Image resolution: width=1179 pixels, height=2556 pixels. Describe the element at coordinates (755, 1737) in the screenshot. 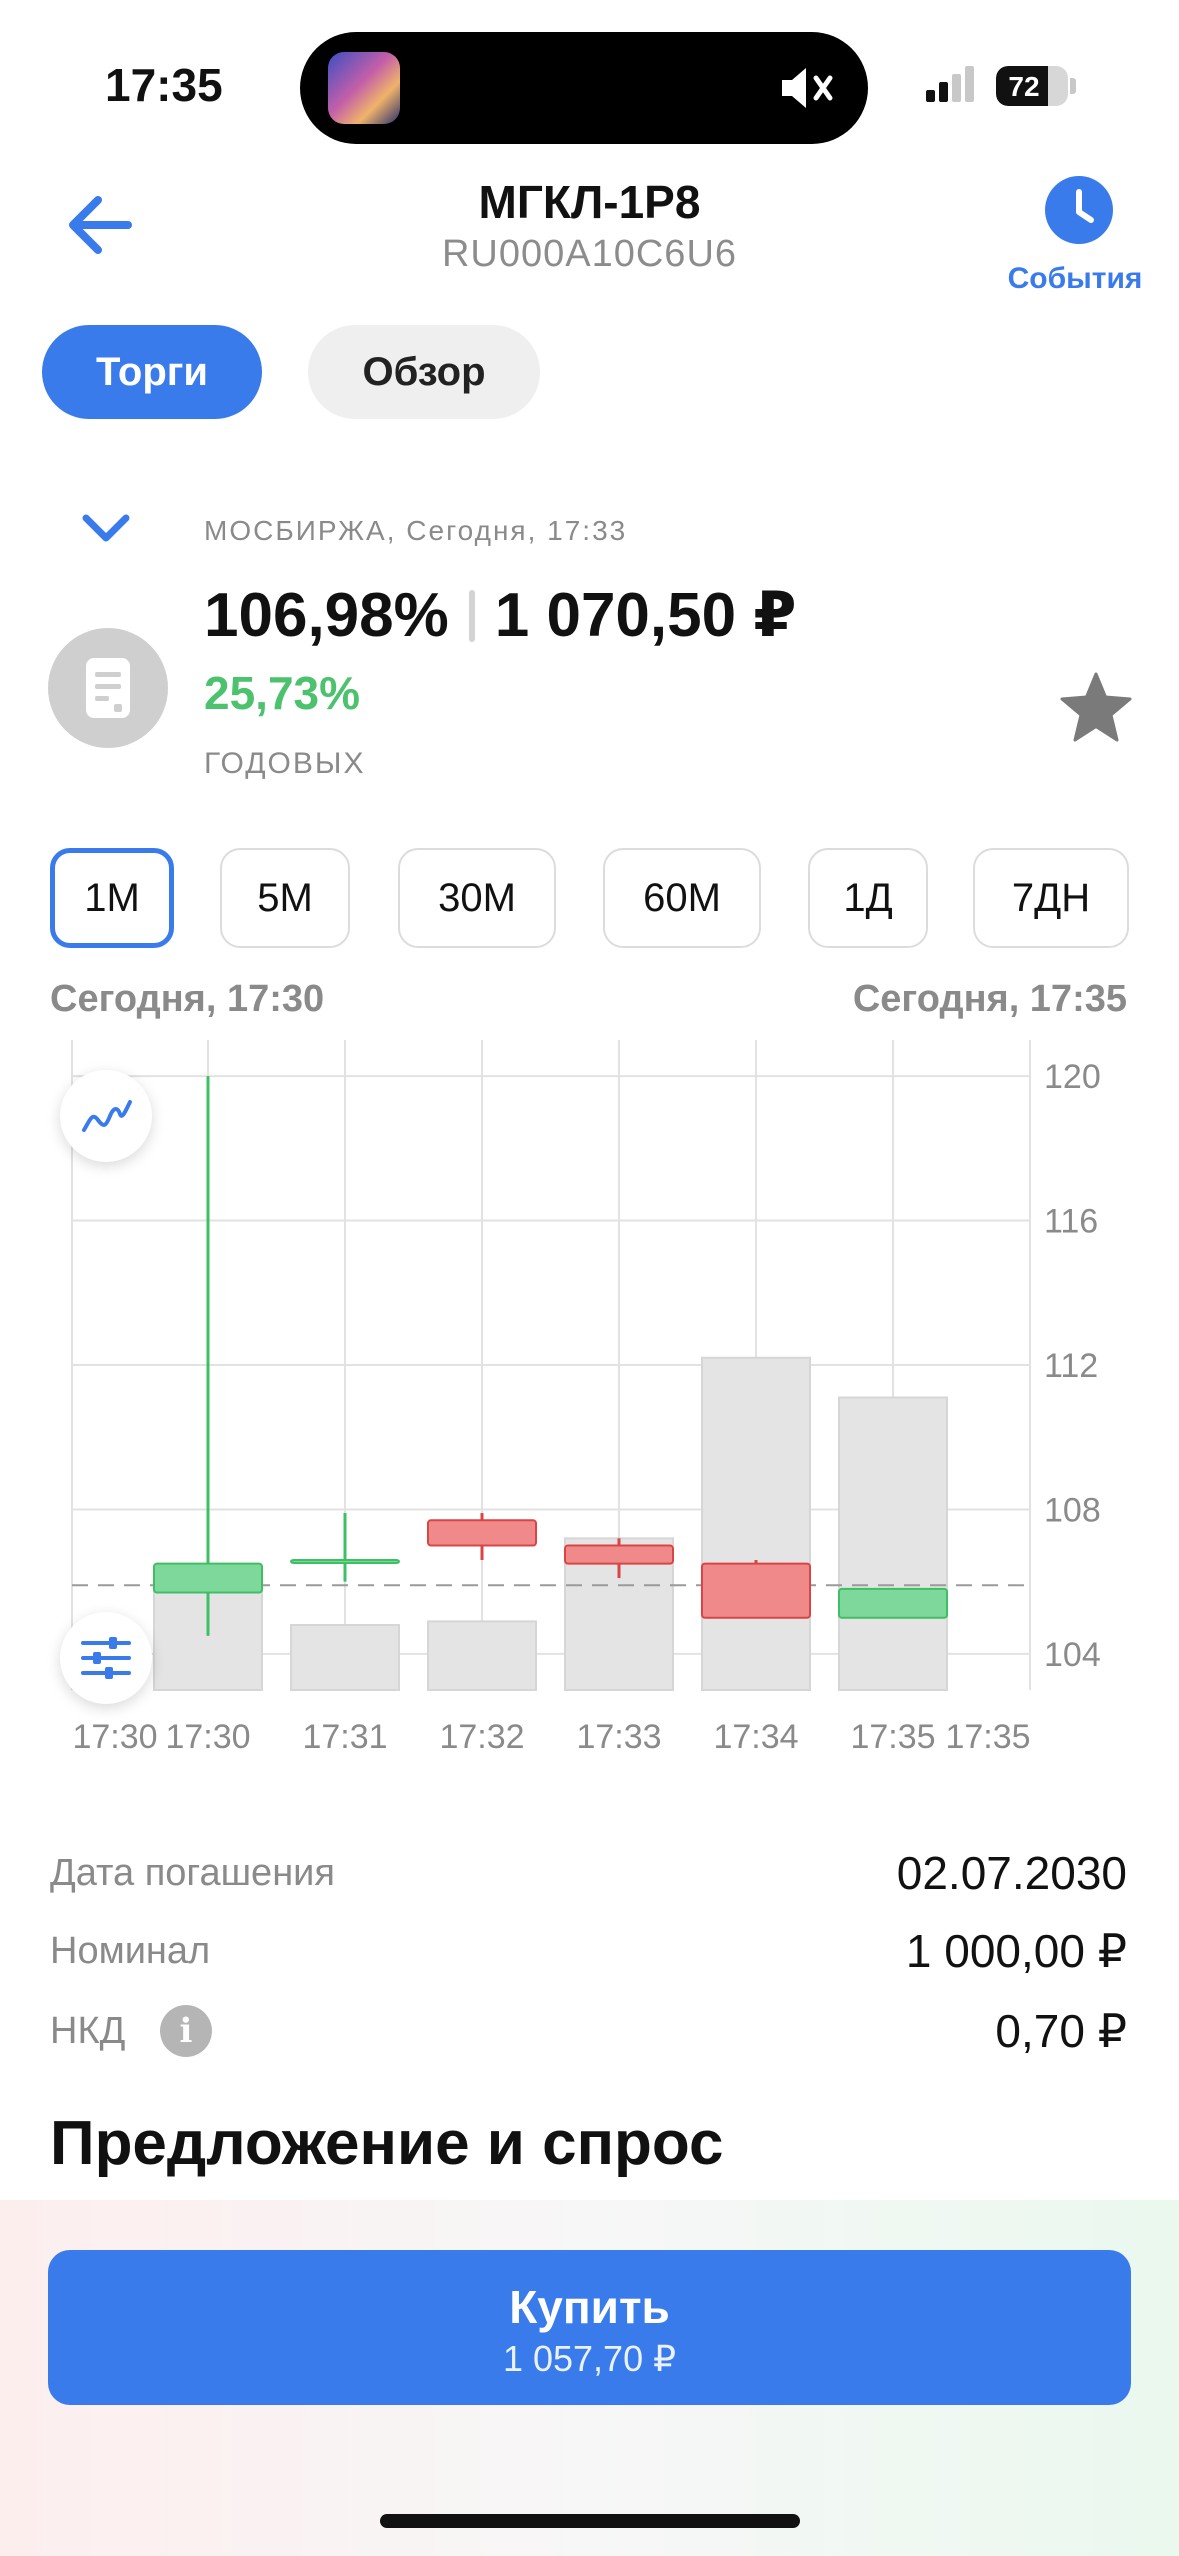

I see `x-tick-label: 17:34` at that location.